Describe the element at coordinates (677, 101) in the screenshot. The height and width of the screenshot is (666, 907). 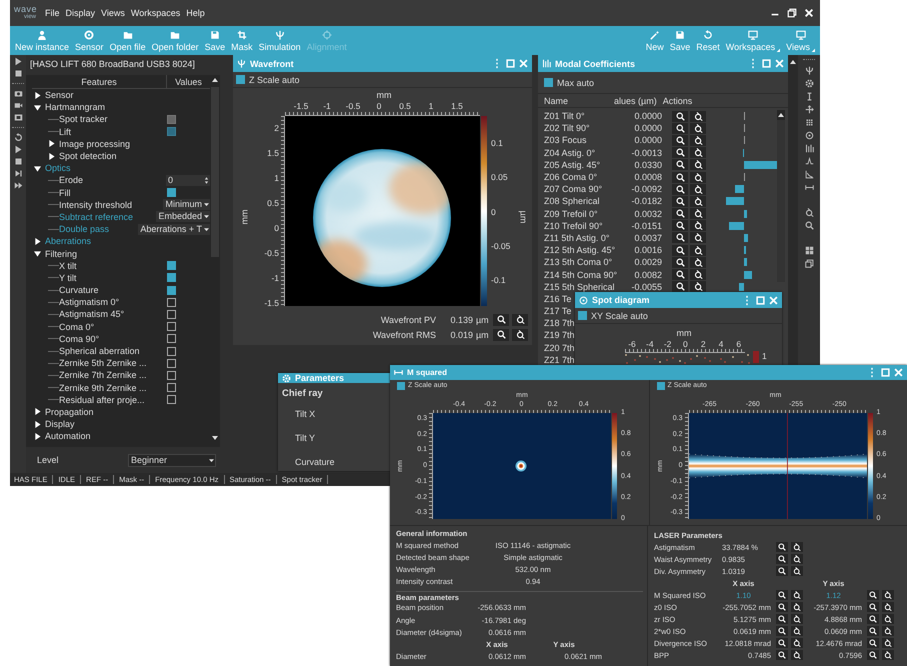
I see `column-header: Actions` at that location.